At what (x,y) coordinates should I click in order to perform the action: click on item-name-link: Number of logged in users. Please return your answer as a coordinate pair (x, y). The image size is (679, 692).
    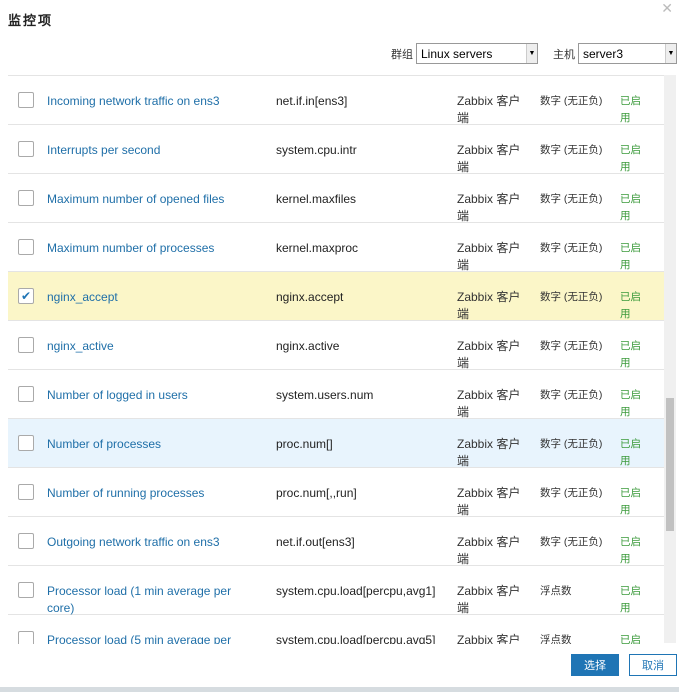
    Looking at the image, I should click on (152, 395).